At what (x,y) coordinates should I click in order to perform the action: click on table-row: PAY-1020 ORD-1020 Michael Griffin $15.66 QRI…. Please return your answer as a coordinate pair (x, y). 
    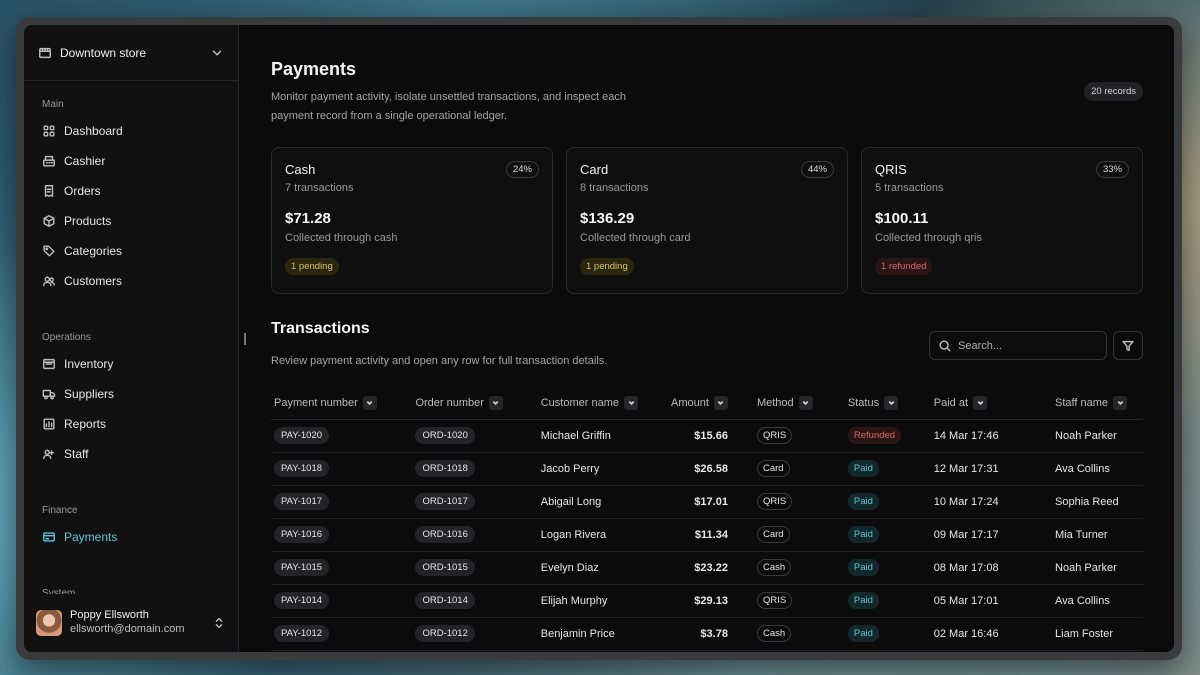
    Looking at the image, I should click on (707, 436).